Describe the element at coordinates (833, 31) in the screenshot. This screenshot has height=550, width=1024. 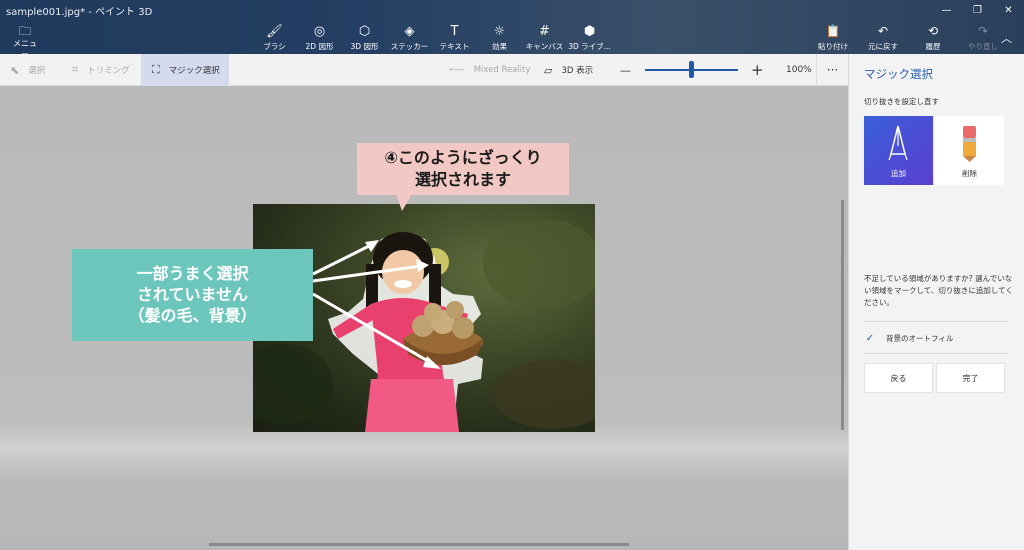
I see `paste-icon: 📋` at that location.